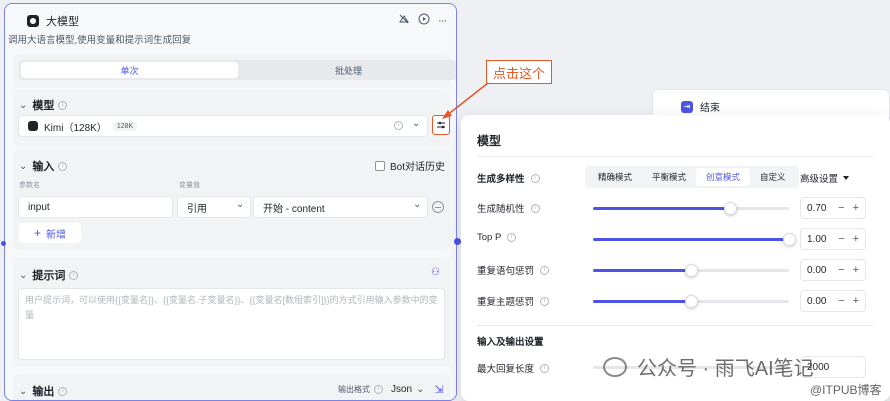 The image size is (890, 401). I want to click on ref-type-select: 引用 ⌄, so click(214, 207).